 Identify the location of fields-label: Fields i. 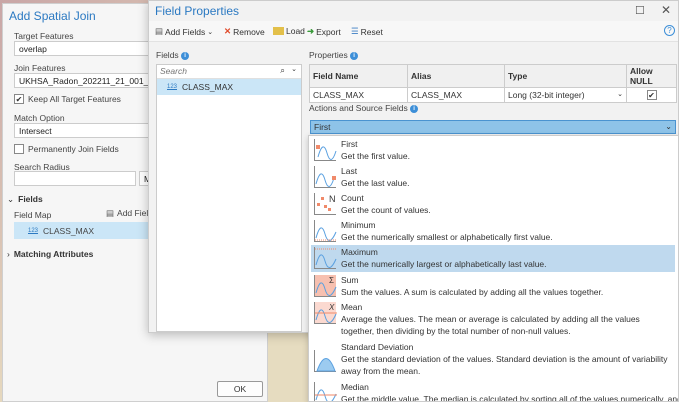
(173, 55).